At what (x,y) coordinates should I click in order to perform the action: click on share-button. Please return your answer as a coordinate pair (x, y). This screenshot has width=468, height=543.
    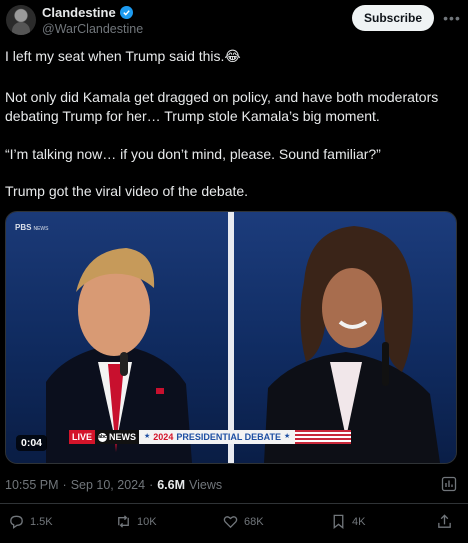
    Looking at the image, I should click on (444, 521).